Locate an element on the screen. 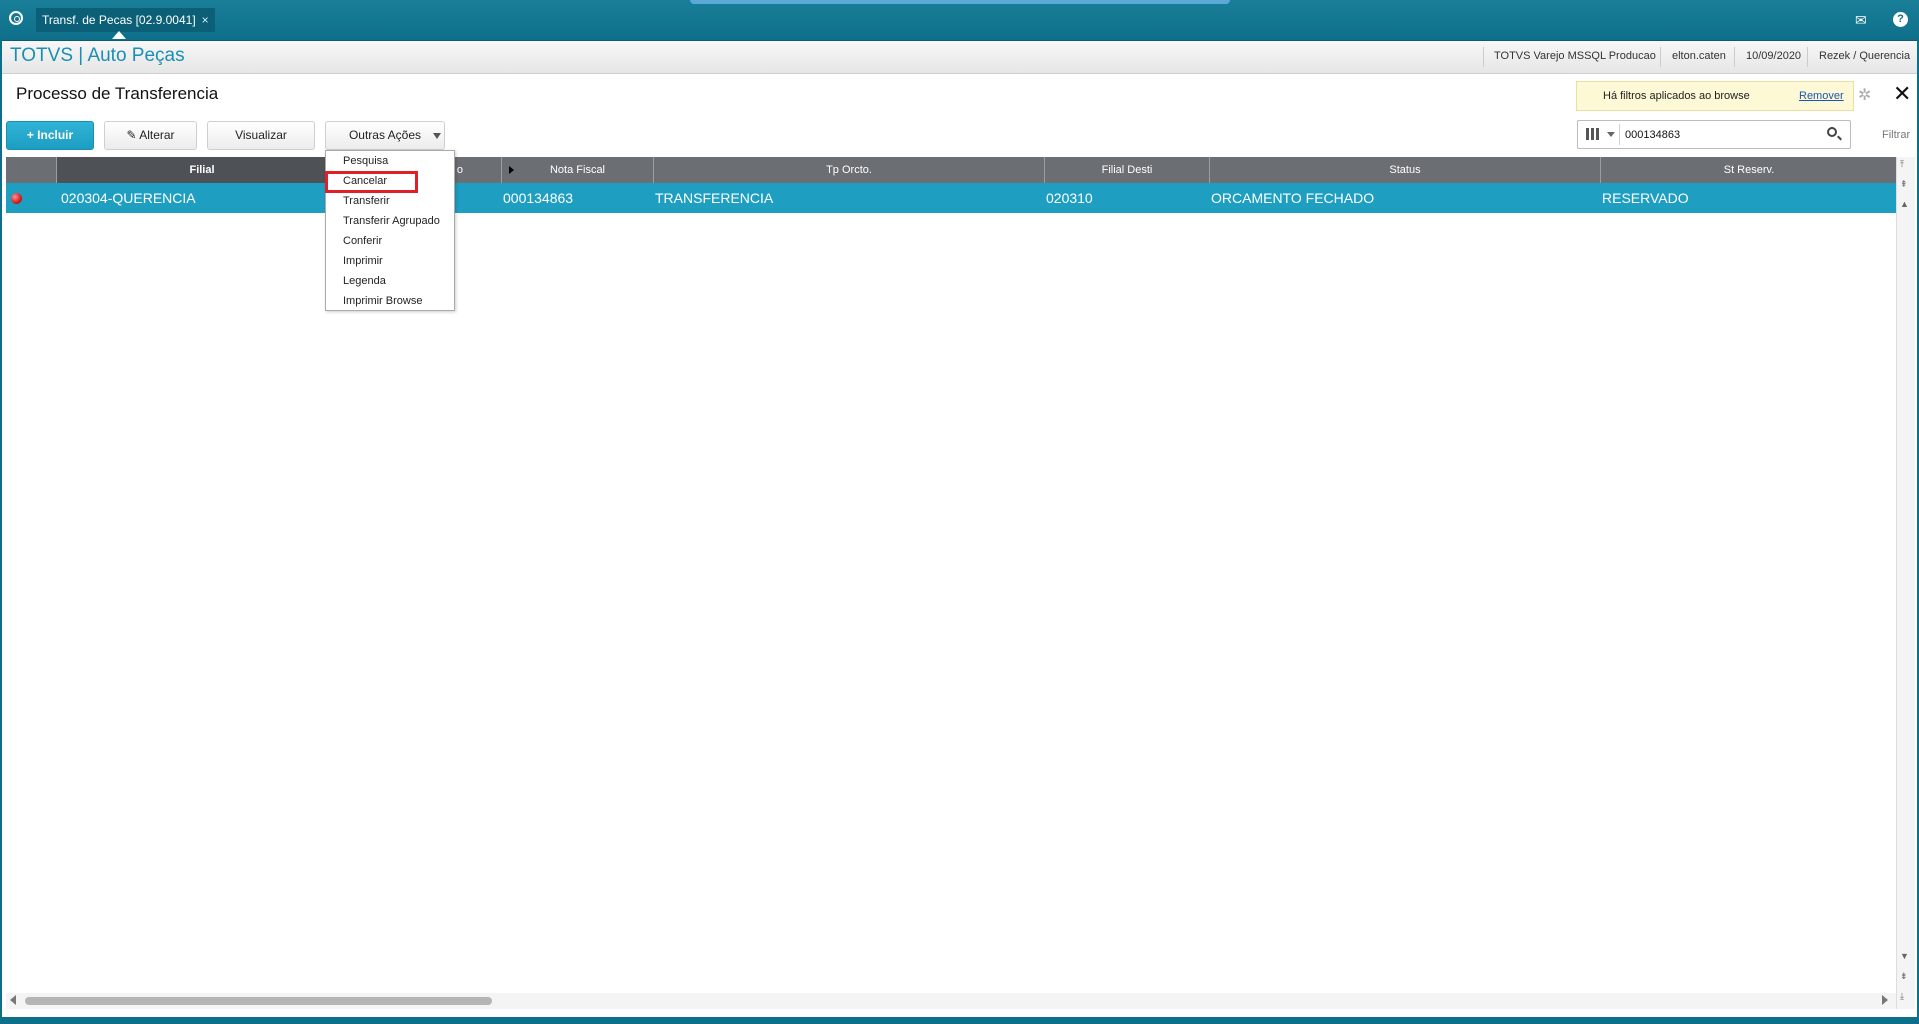  active-tab-indicator is located at coordinates (119, 35).